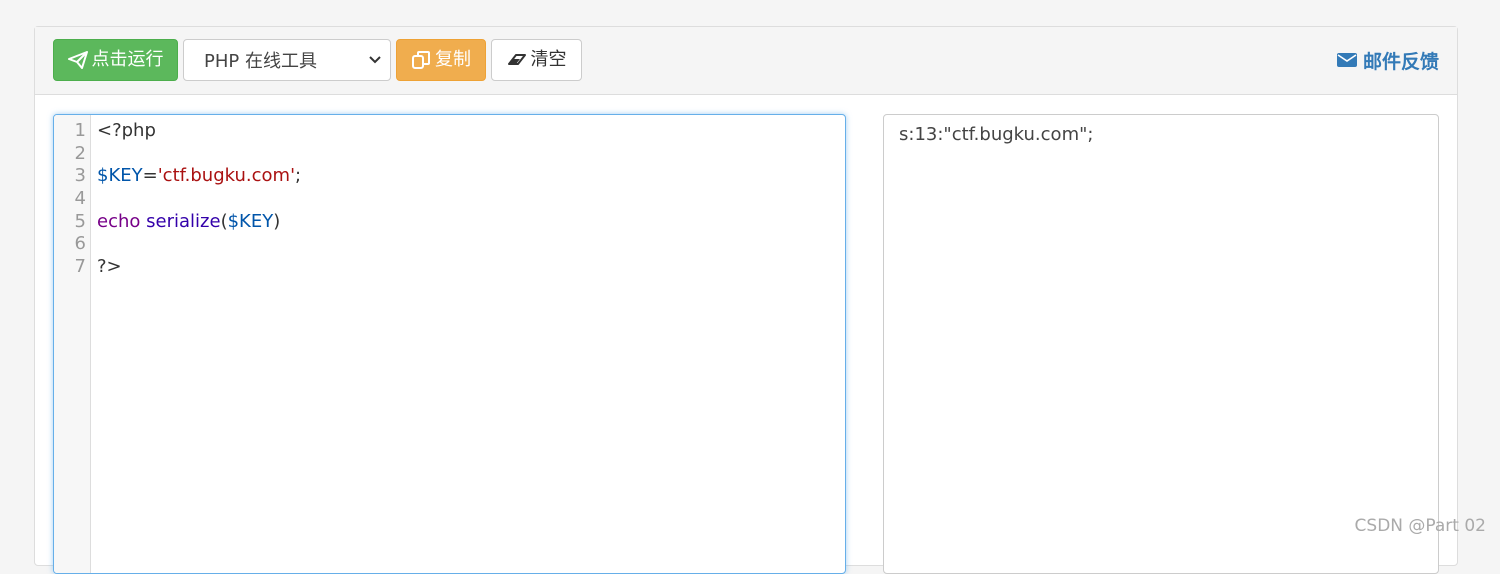 The width and height of the screenshot is (1500, 574). I want to click on run-button: 点击运行, so click(115, 60).